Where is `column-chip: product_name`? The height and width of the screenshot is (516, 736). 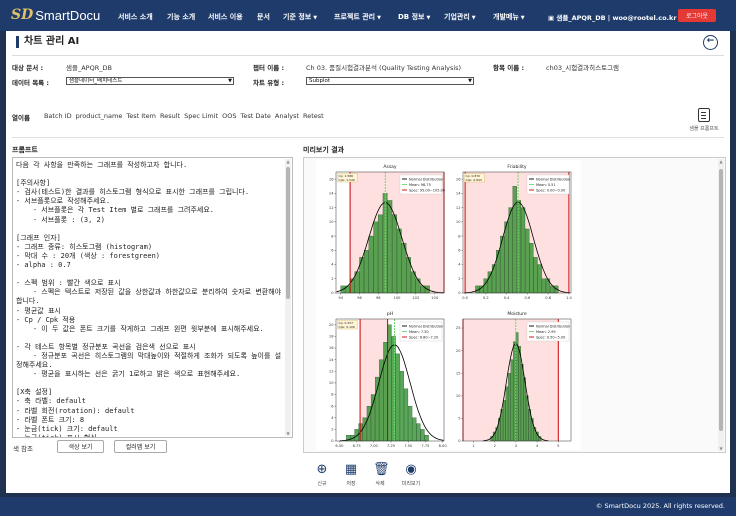 column-chip: product_name is located at coordinates (99, 117).